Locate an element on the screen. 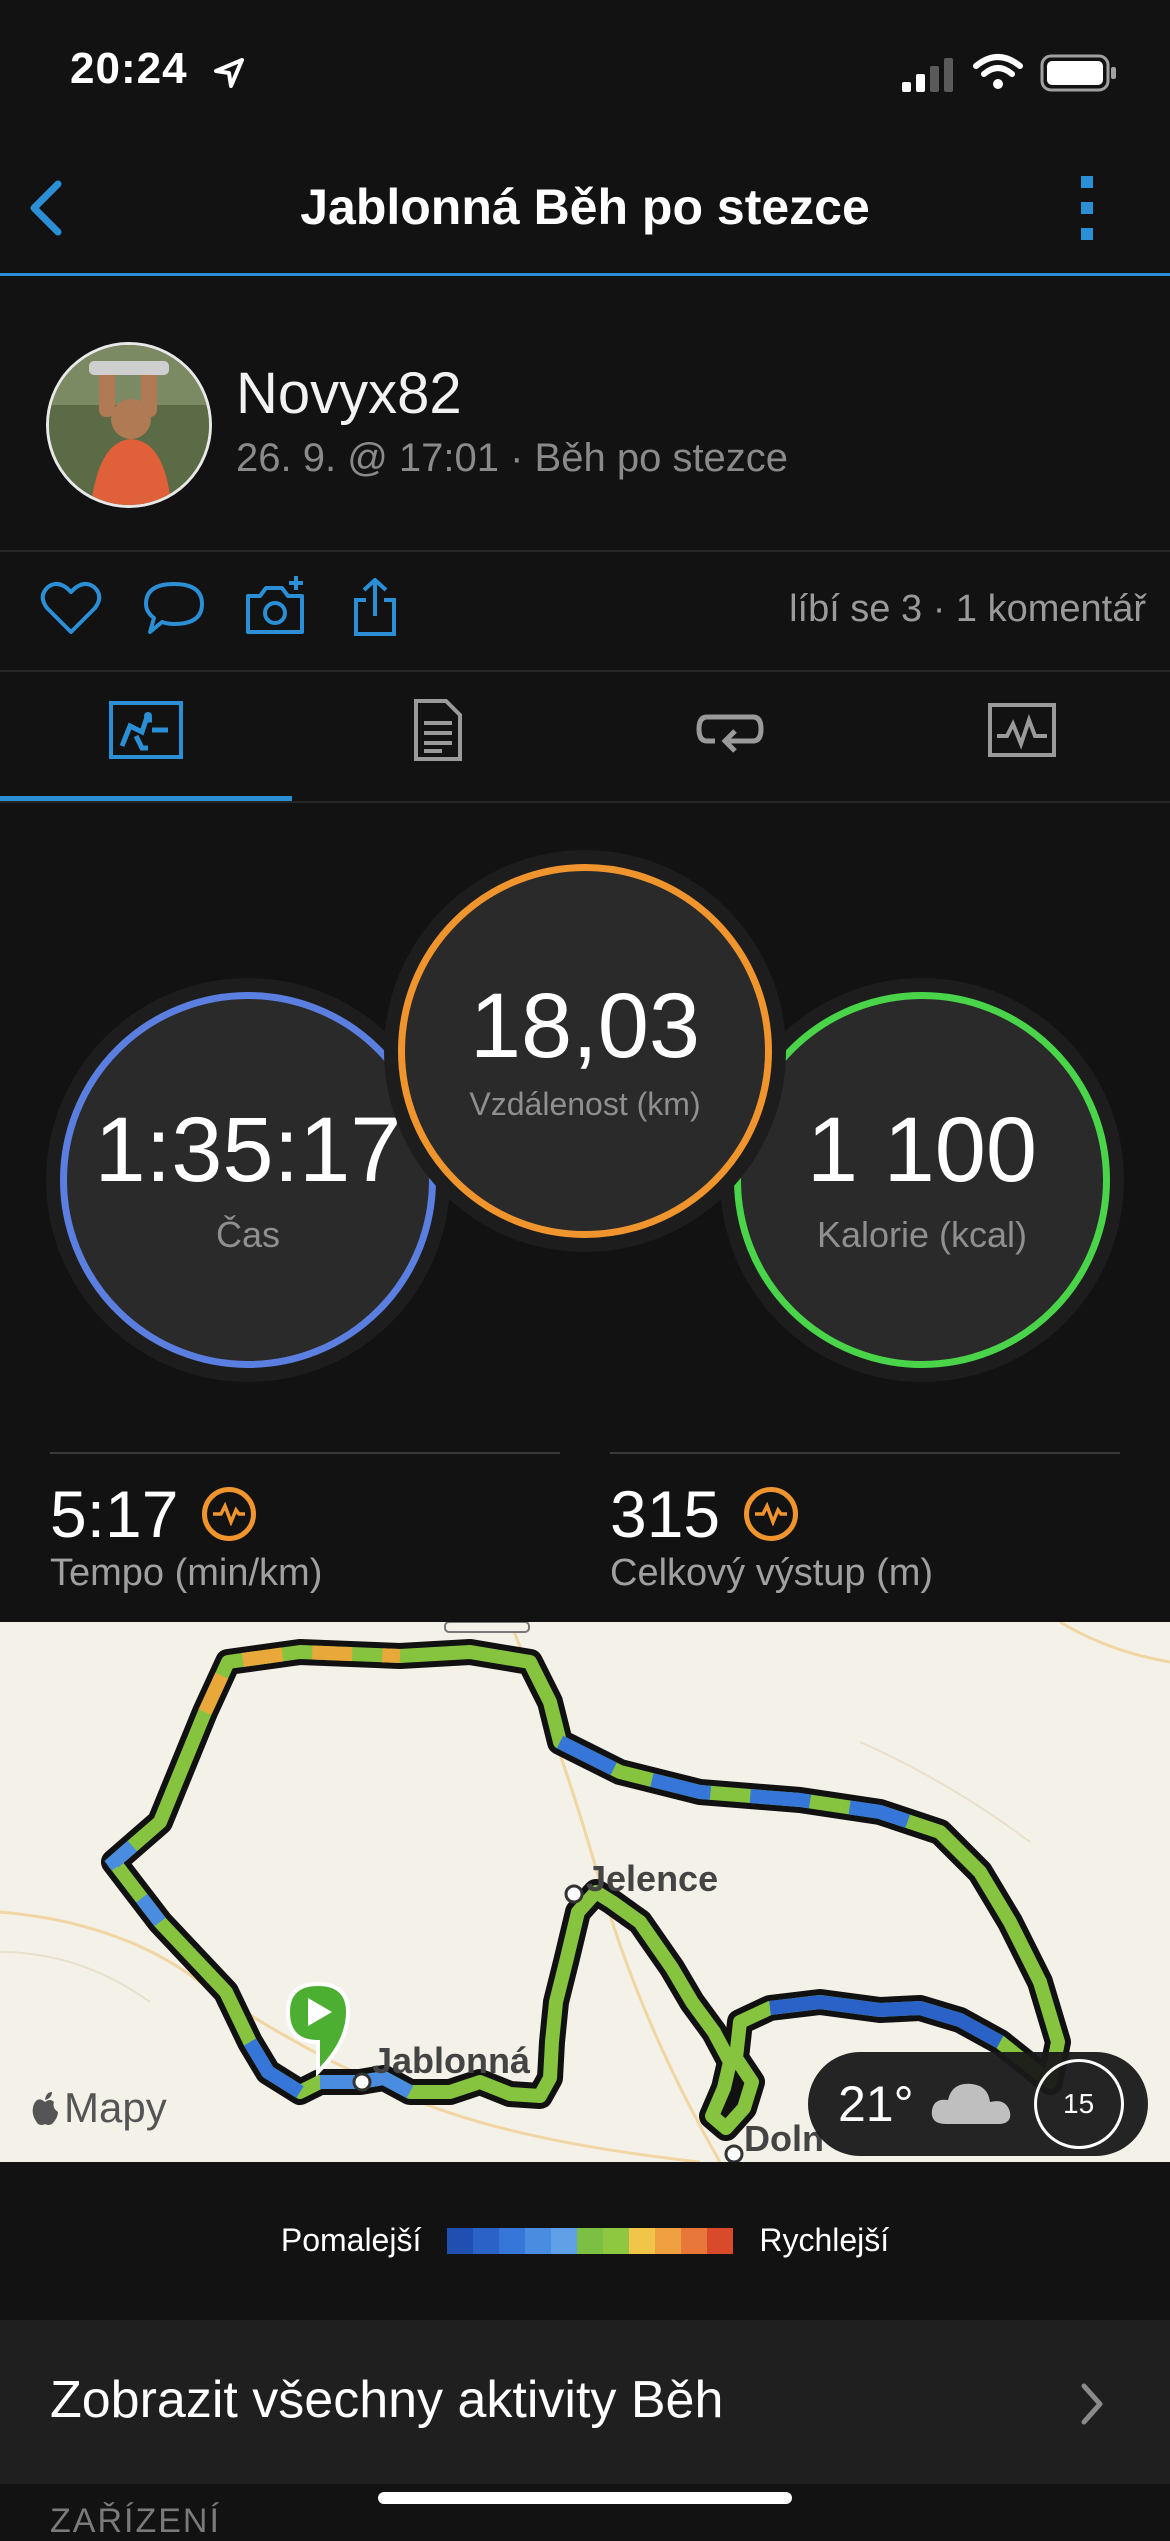 Image resolution: width=1170 pixels, height=2541 pixels. social-counts: líbí se 3 · 1 komentář is located at coordinates (967, 609).